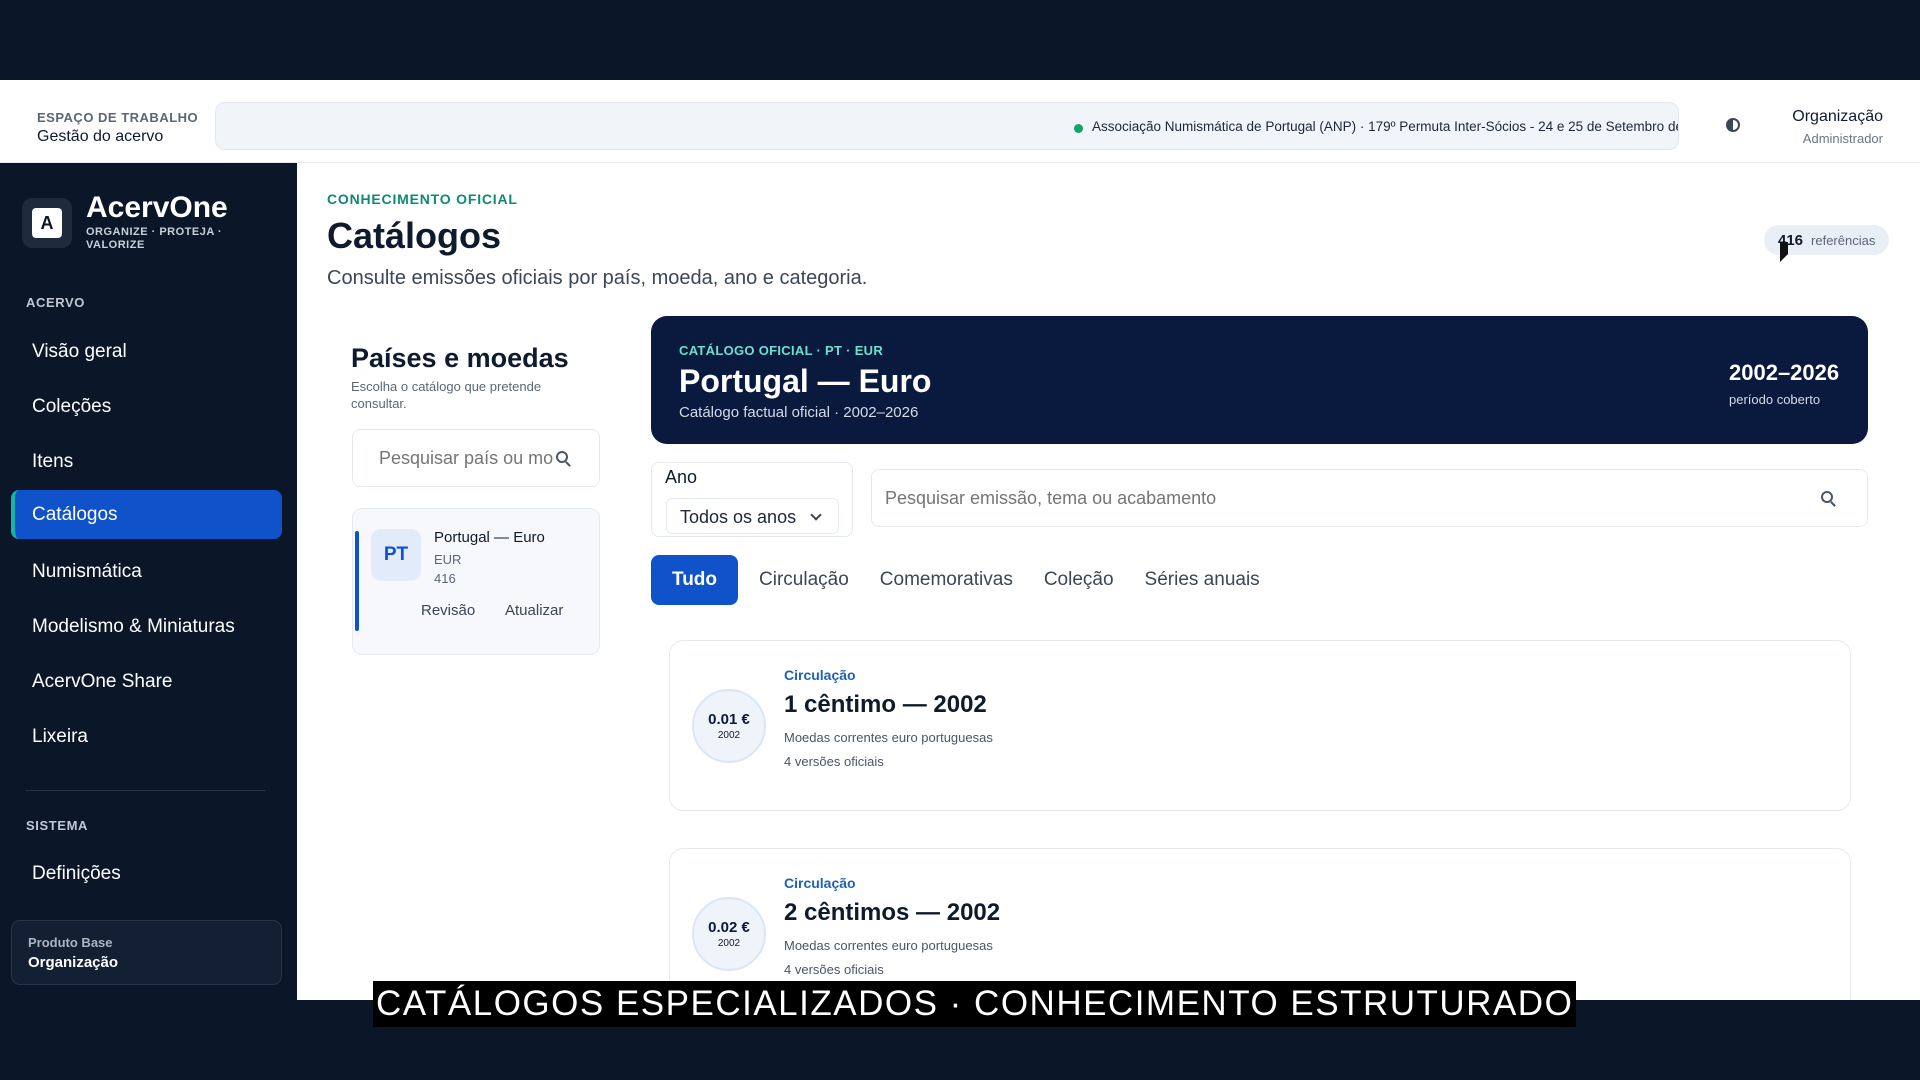 The height and width of the screenshot is (1080, 1920). Describe the element at coordinates (146, 952) in the screenshot. I see `product-card: Produto Base Organização` at that location.